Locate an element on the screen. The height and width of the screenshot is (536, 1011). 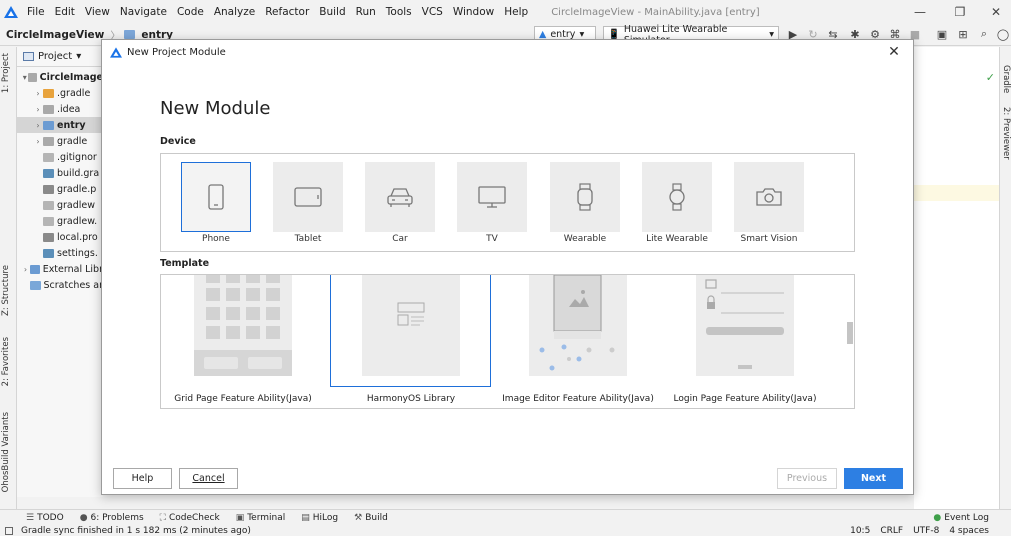
properties-file-icon is located at coordinates (48, 189).